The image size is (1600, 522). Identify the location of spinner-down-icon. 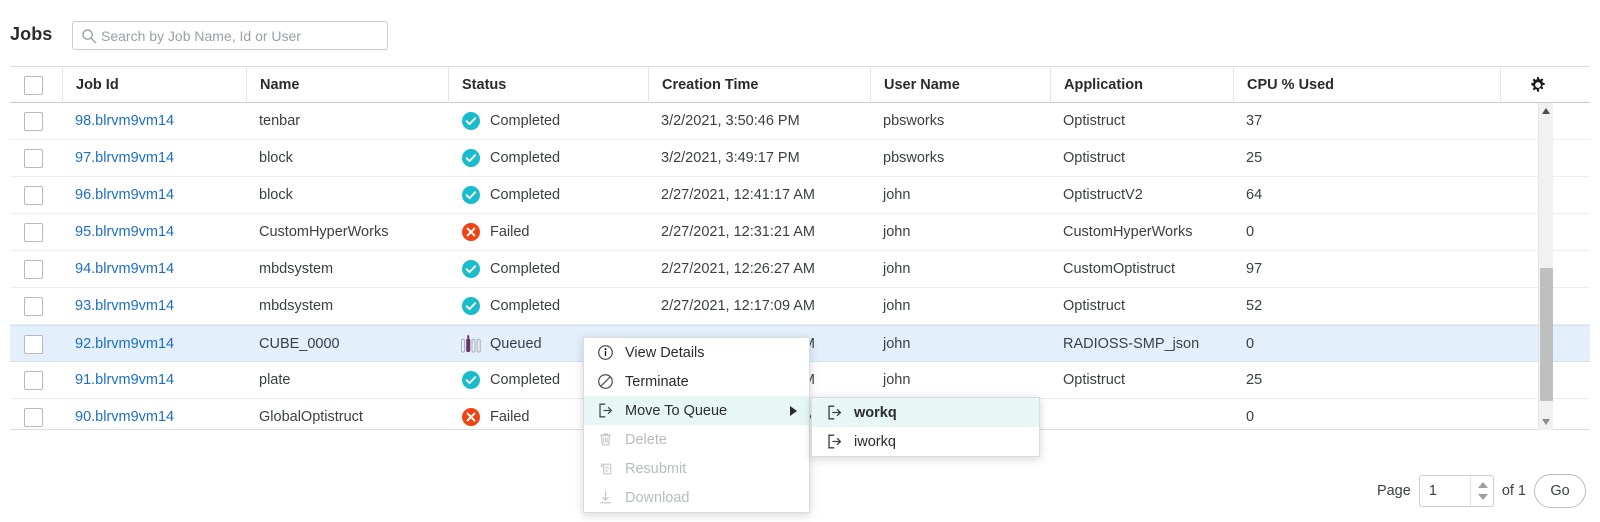
(1482, 497).